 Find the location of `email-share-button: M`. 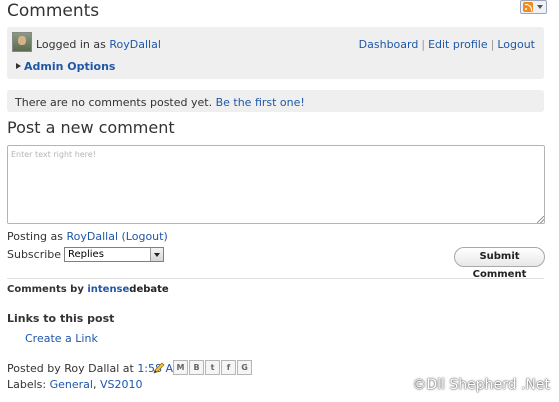

email-share-button: M is located at coordinates (180, 367).